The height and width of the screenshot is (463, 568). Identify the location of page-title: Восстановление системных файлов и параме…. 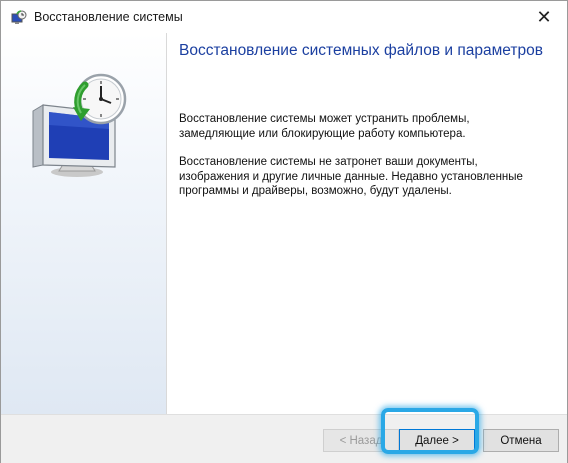
(361, 50).